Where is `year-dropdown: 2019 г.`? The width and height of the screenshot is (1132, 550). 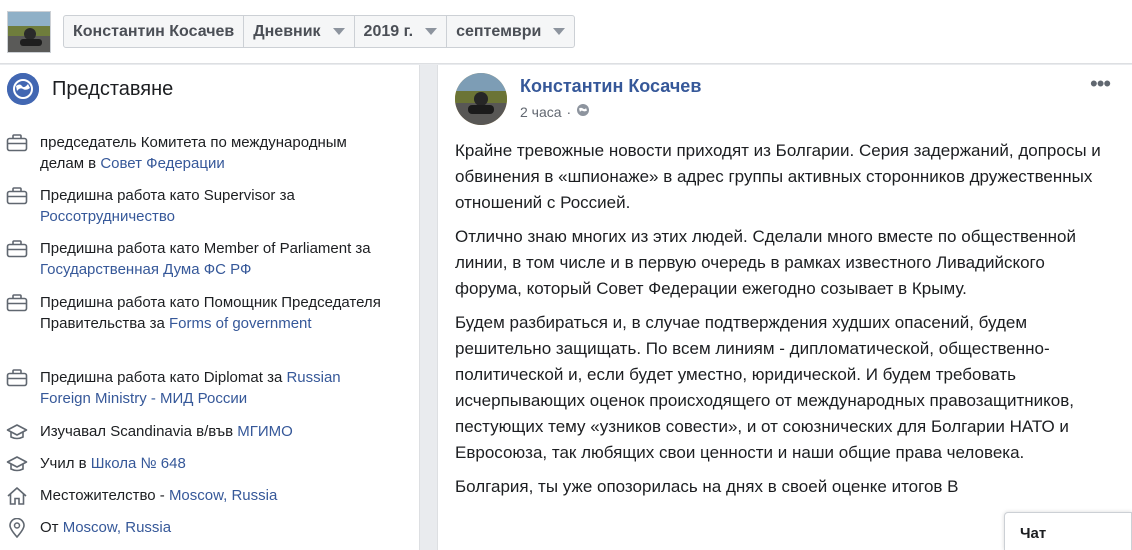
year-dropdown: 2019 г. is located at coordinates (401, 31).